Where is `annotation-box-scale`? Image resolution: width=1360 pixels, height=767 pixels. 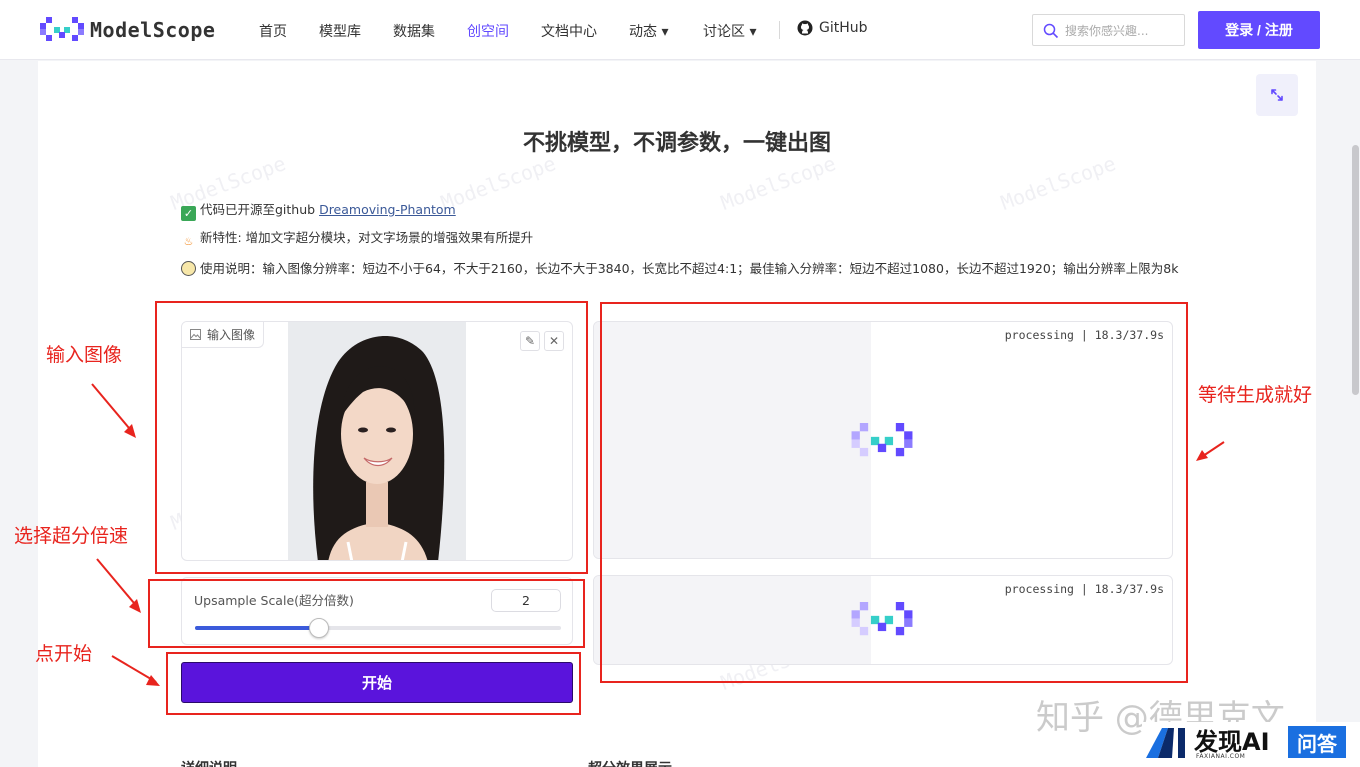
annotation-box-scale is located at coordinates (366, 613).